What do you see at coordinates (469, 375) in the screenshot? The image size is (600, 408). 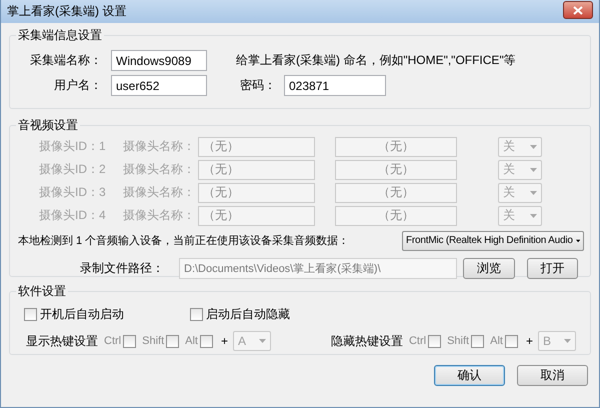 I see `dialog-button: 确认` at bounding box center [469, 375].